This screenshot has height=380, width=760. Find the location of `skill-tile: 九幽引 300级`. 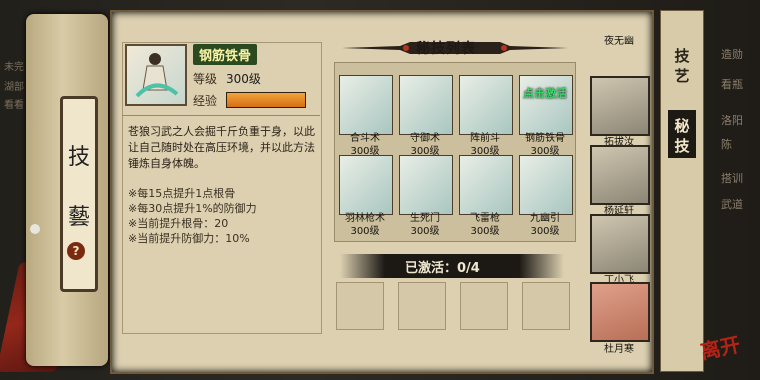

skill-tile: 九幽引 300级 is located at coordinates (546, 196).